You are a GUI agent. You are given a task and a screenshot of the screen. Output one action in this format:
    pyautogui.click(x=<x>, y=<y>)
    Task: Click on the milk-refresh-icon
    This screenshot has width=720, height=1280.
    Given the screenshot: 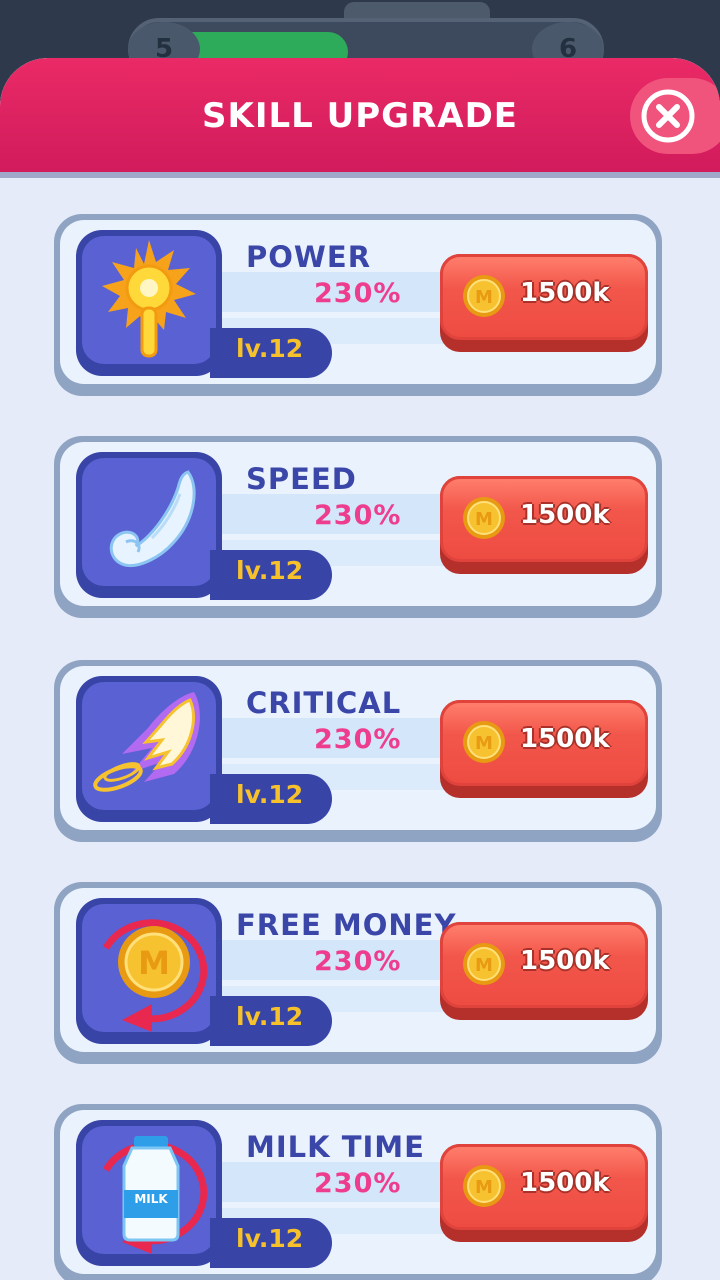 What is the action you would take?
    pyautogui.click(x=155, y=1195)
    